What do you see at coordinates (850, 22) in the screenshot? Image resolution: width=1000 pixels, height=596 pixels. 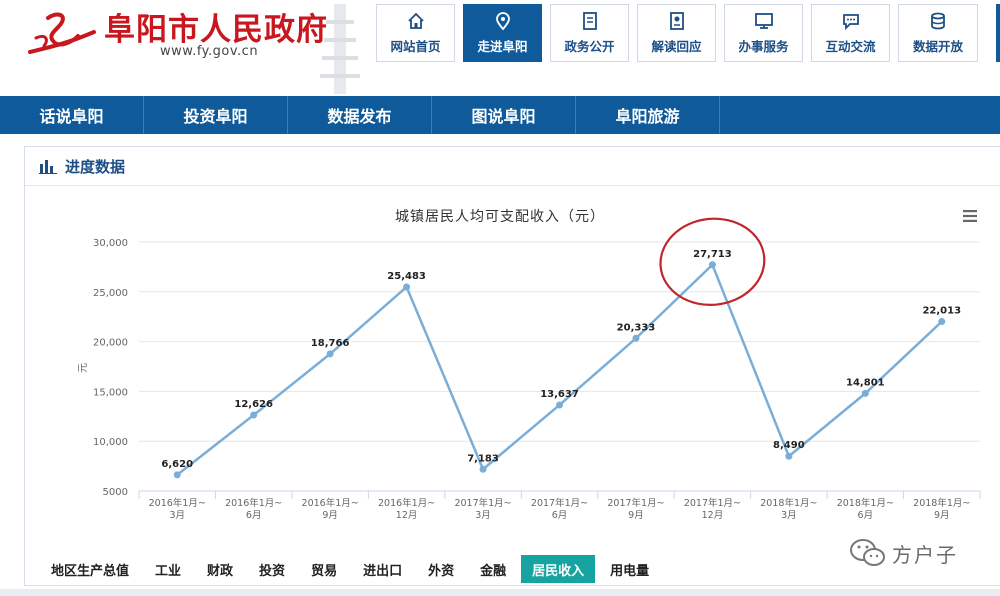 I see `chat-icon` at bounding box center [850, 22].